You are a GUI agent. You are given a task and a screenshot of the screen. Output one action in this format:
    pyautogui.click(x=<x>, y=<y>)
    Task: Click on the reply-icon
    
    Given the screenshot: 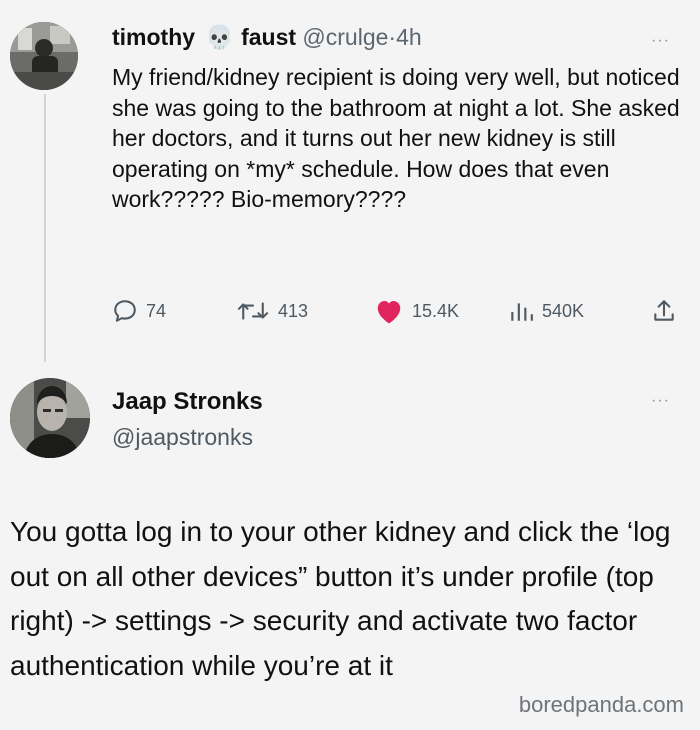 What is the action you would take?
    pyautogui.click(x=125, y=311)
    